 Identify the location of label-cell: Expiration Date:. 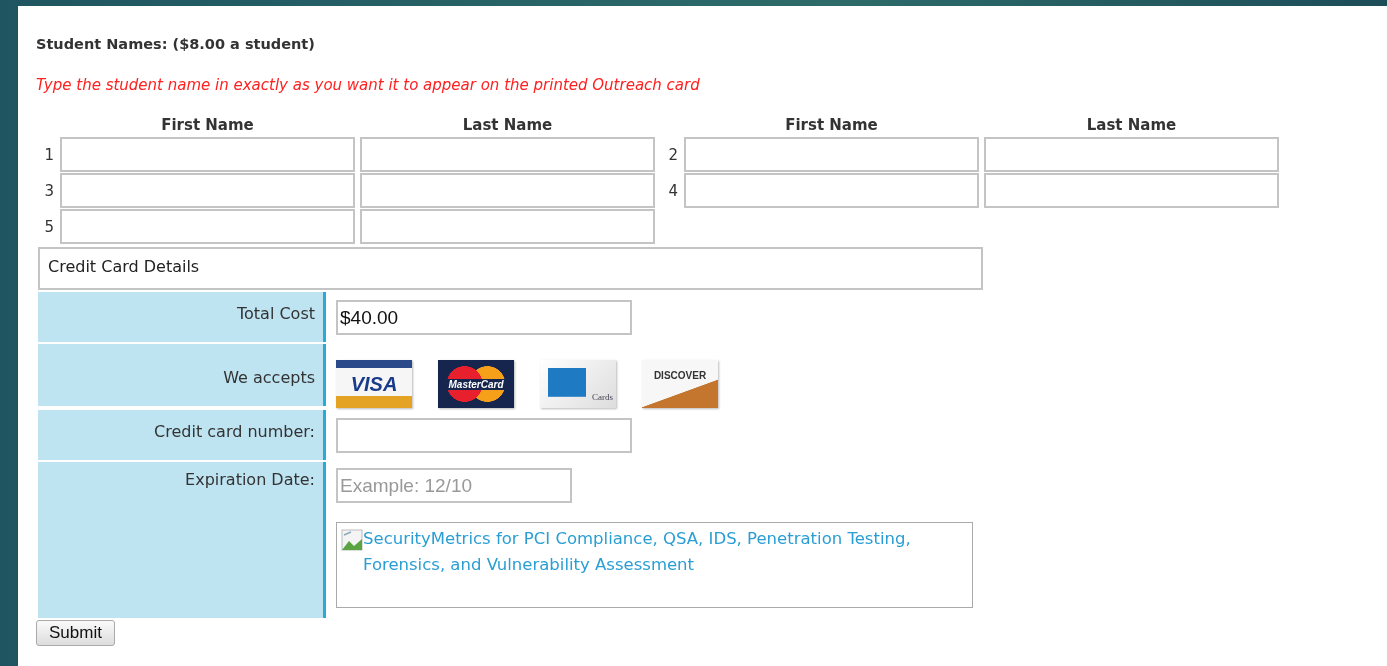
(182, 540).